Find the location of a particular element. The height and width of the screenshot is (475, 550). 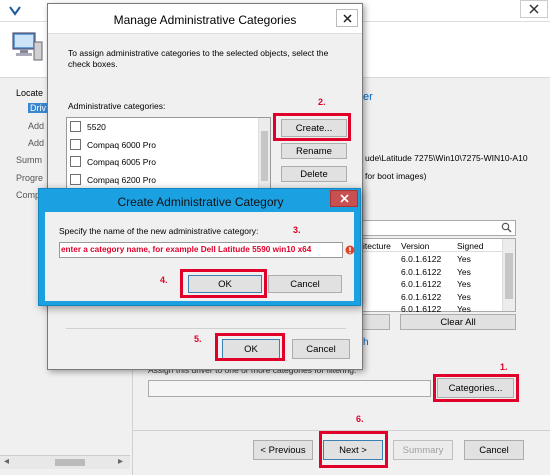

category-list-item: Compaq 6000 Pro is located at coordinates (113, 145).